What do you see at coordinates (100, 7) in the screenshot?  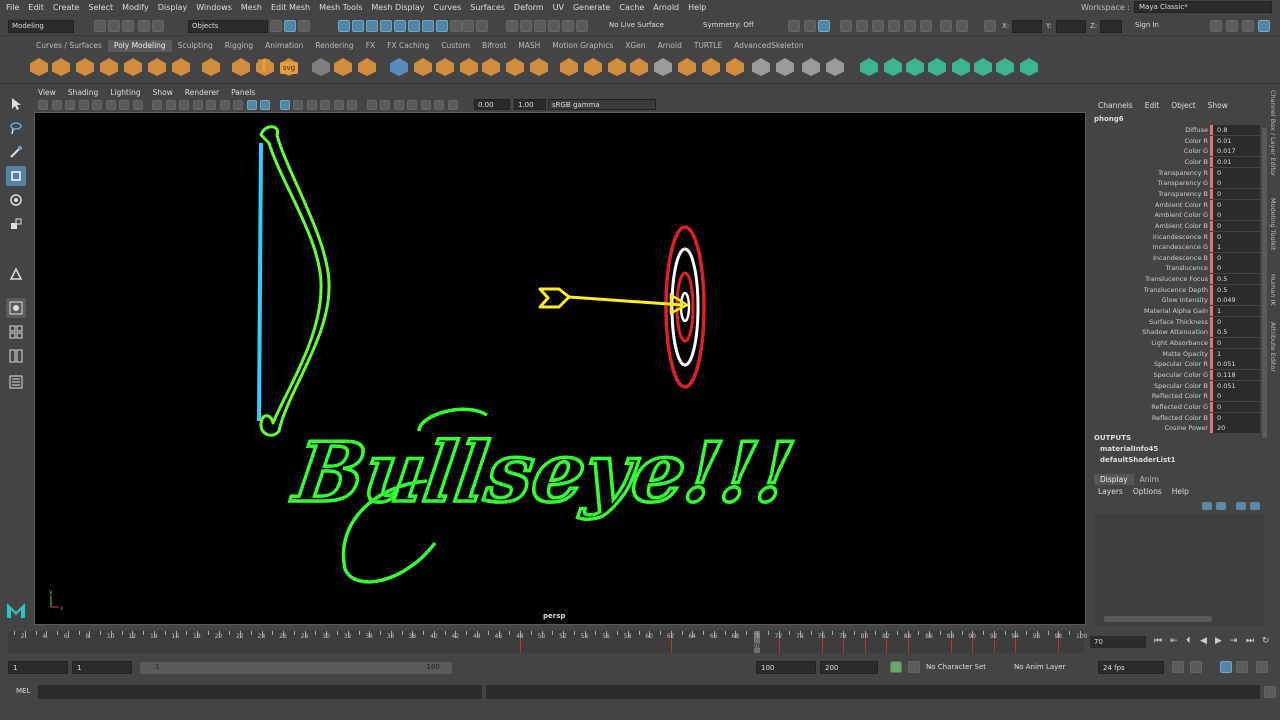 I see `menu-select: Select` at bounding box center [100, 7].